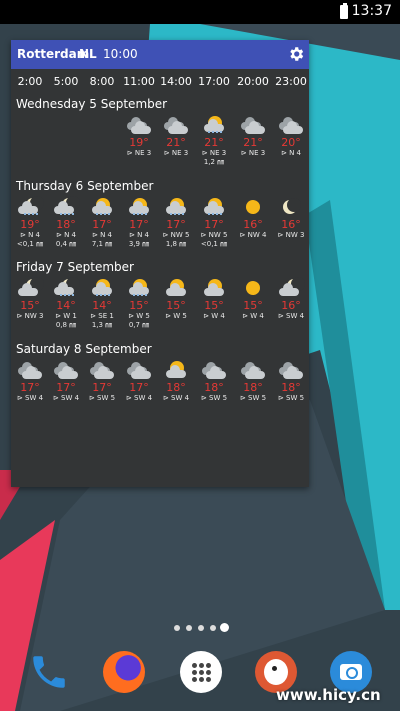 The width and height of the screenshot is (400, 711). Describe the element at coordinates (253, 316) in the screenshot. I see `wind-info: ⊳ W 4` at that location.